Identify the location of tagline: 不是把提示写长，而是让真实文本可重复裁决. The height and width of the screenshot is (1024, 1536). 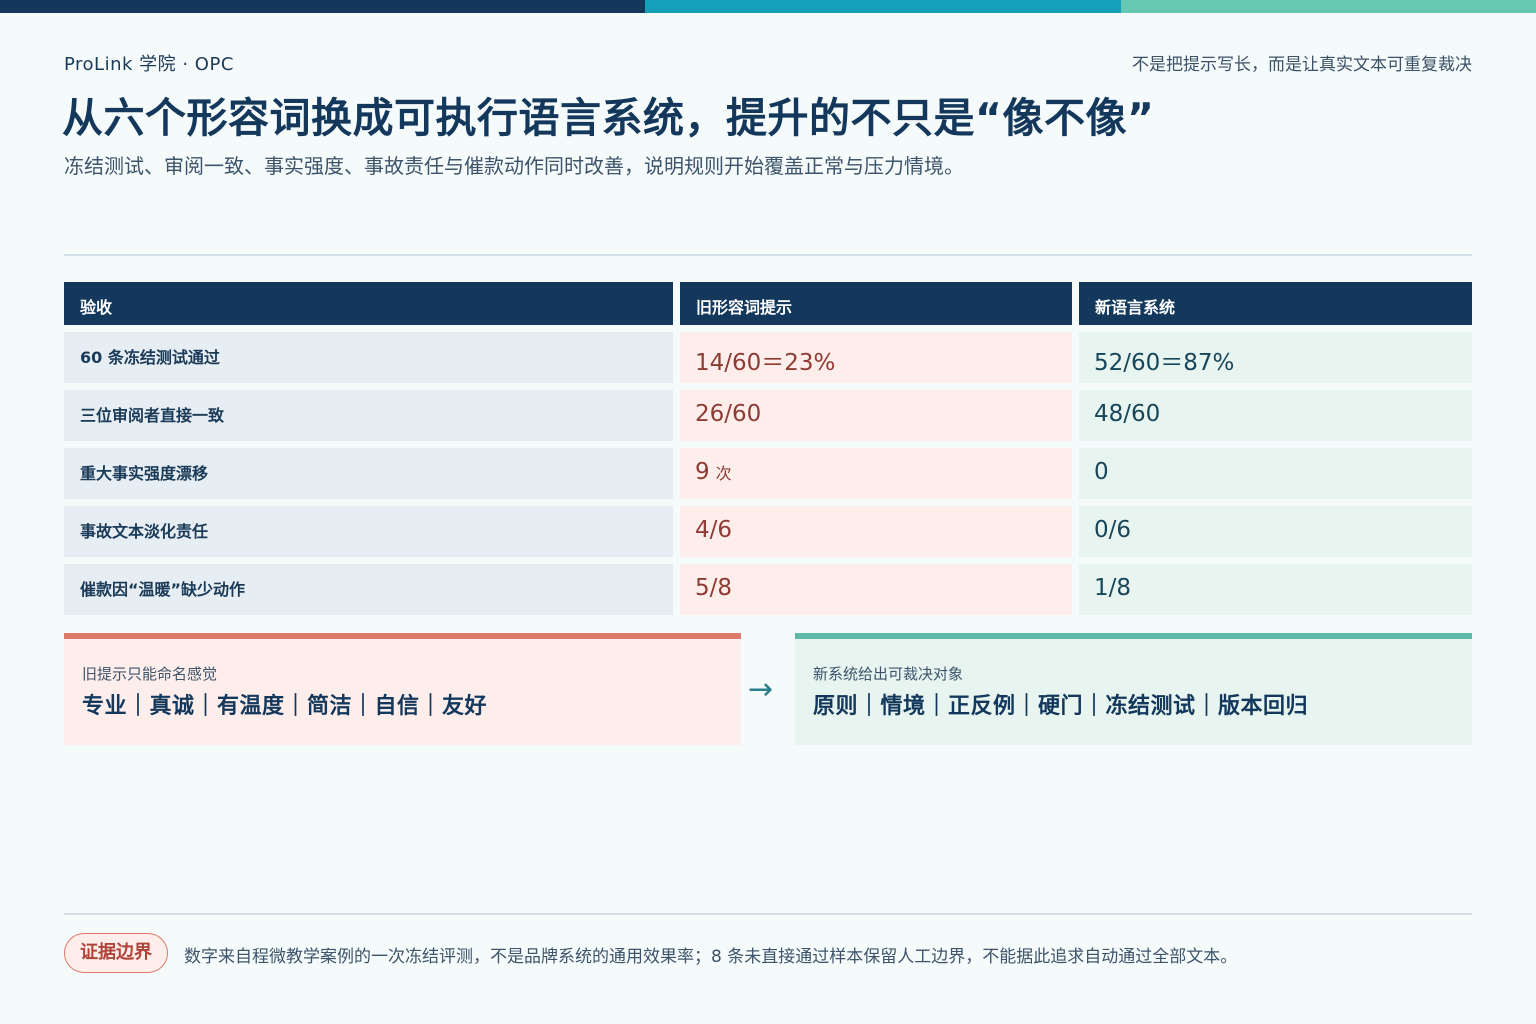
(1302, 65).